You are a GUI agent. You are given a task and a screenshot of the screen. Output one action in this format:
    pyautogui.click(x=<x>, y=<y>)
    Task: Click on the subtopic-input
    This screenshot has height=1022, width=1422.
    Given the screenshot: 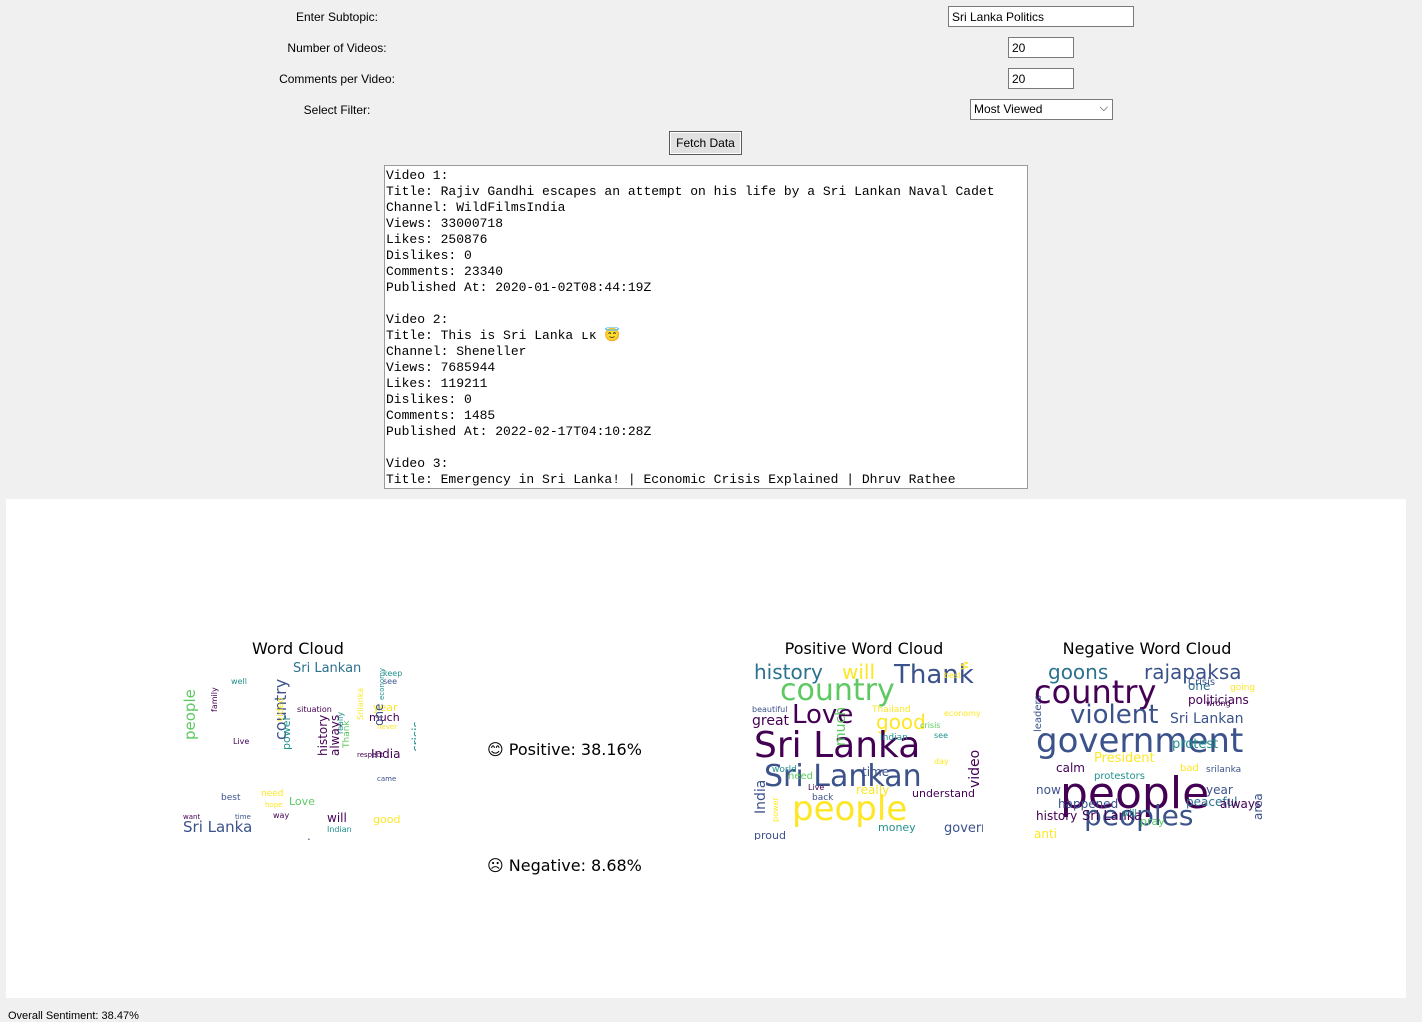 What is the action you would take?
    pyautogui.click(x=1041, y=16)
    